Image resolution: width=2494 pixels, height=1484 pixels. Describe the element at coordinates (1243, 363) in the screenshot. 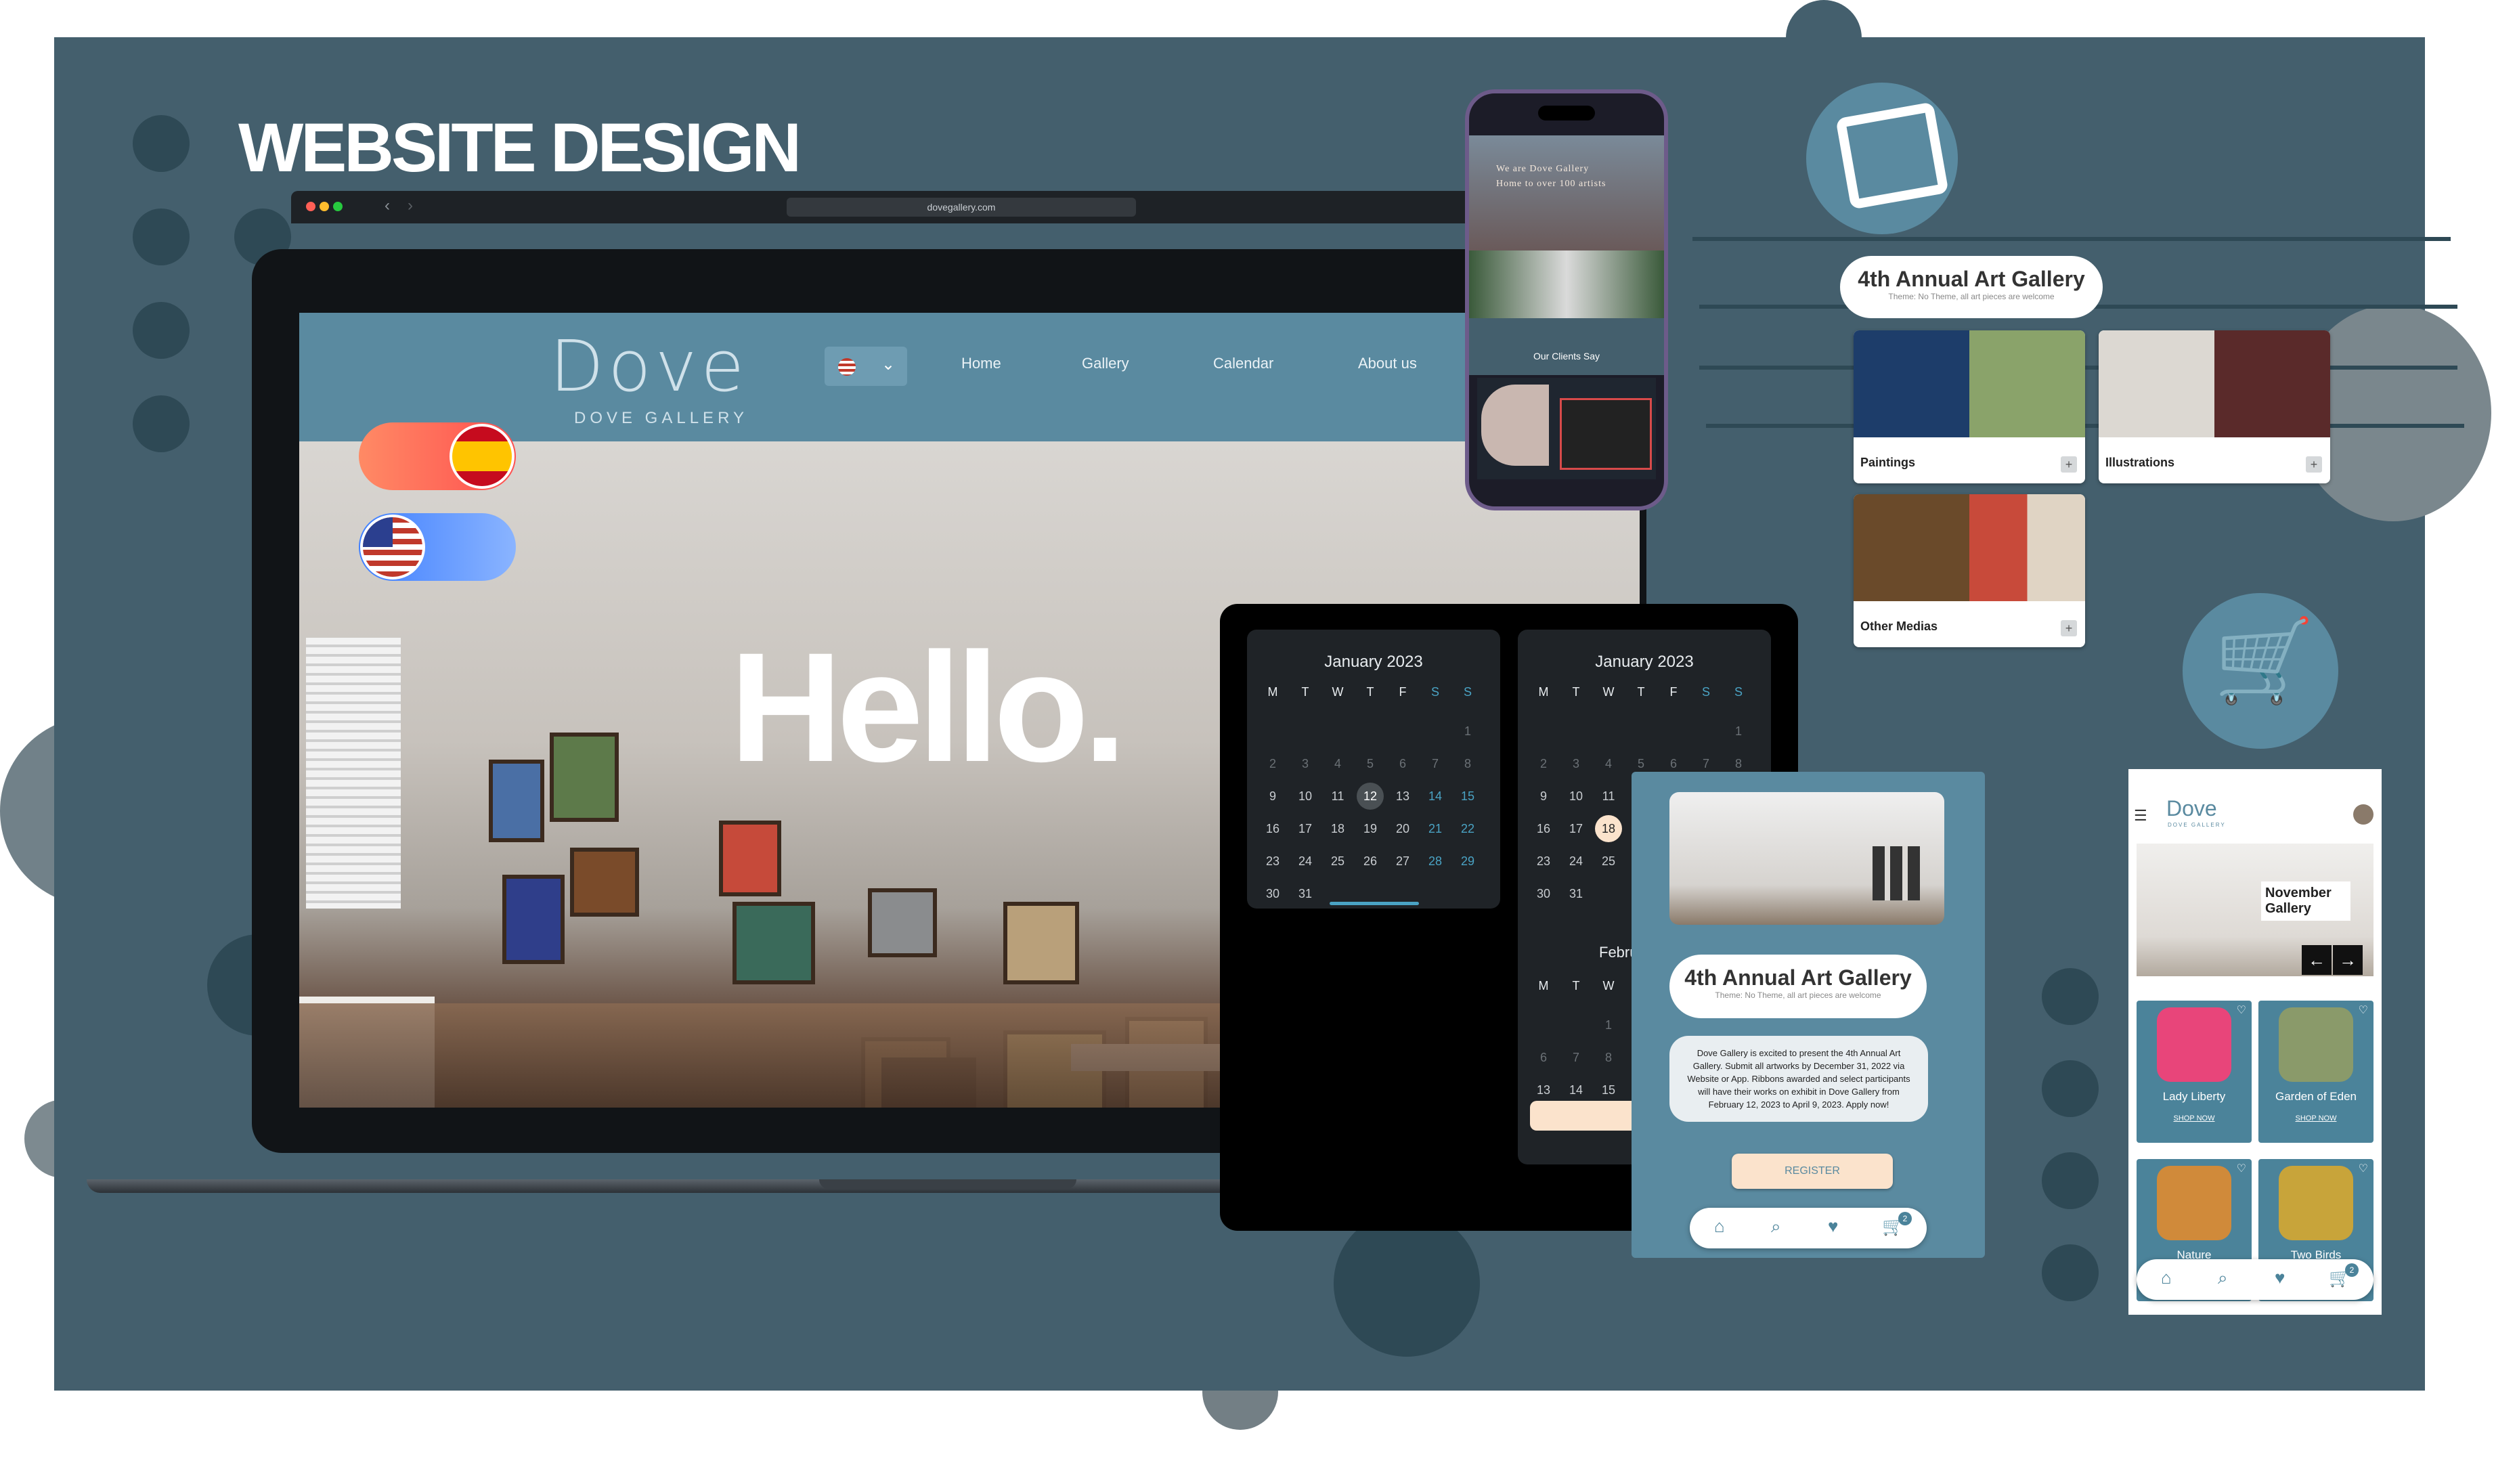

I see `nav-calendar: Calendar` at that location.